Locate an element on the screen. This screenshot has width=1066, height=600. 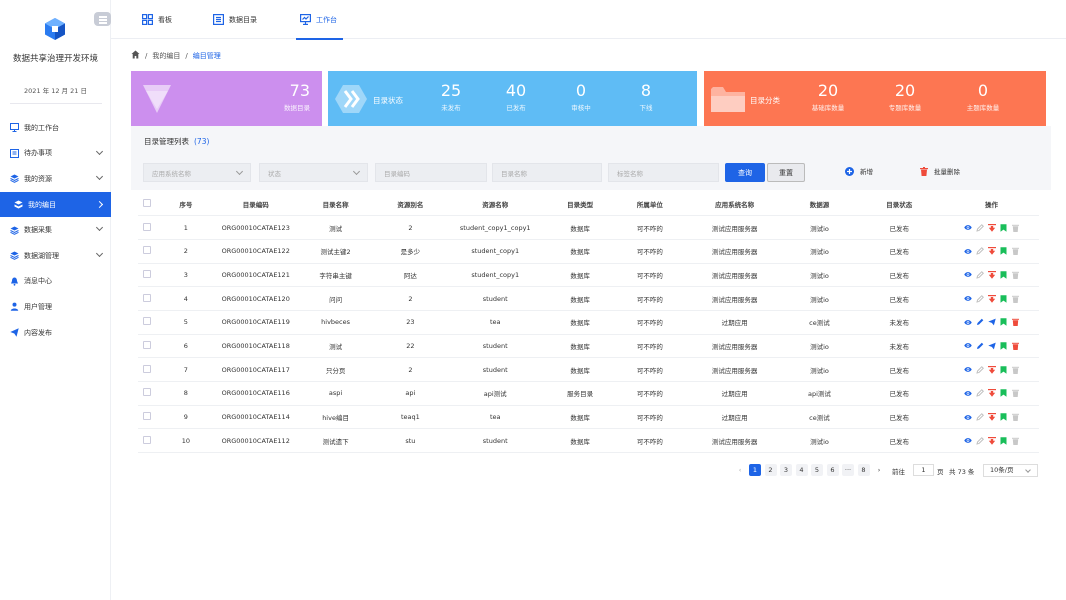
app-title: 数据共享治理开发环境 is located at coordinates (55, 59).